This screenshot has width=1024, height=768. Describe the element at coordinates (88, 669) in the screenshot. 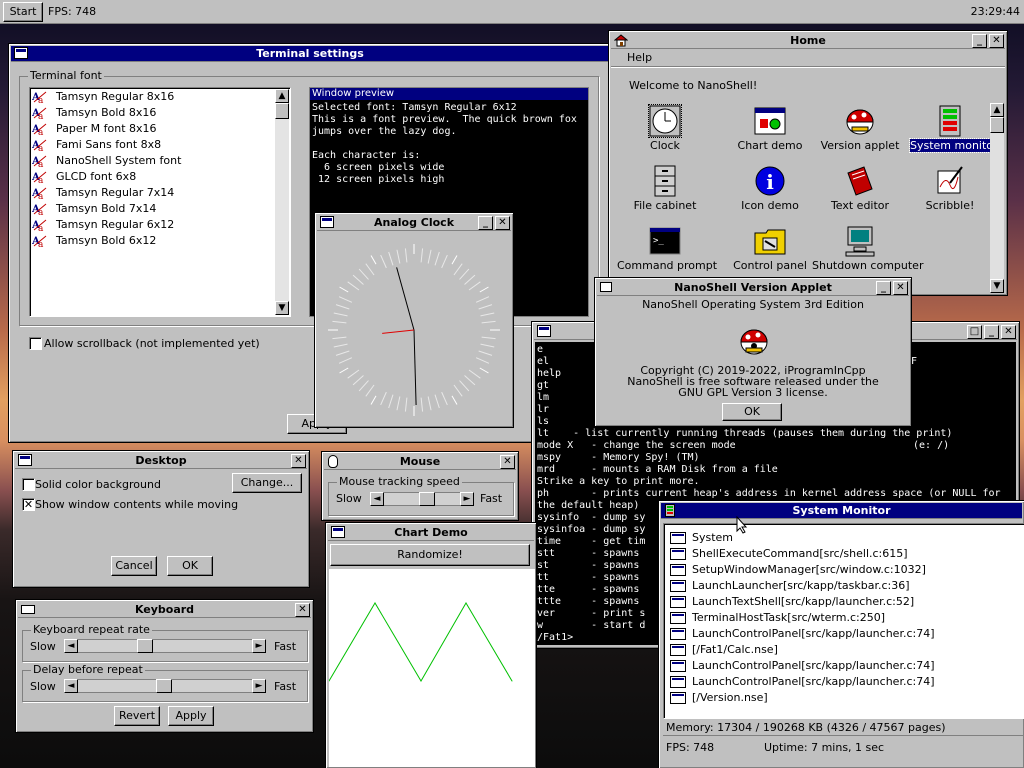

I see `group-label: Delay before repeat` at that location.